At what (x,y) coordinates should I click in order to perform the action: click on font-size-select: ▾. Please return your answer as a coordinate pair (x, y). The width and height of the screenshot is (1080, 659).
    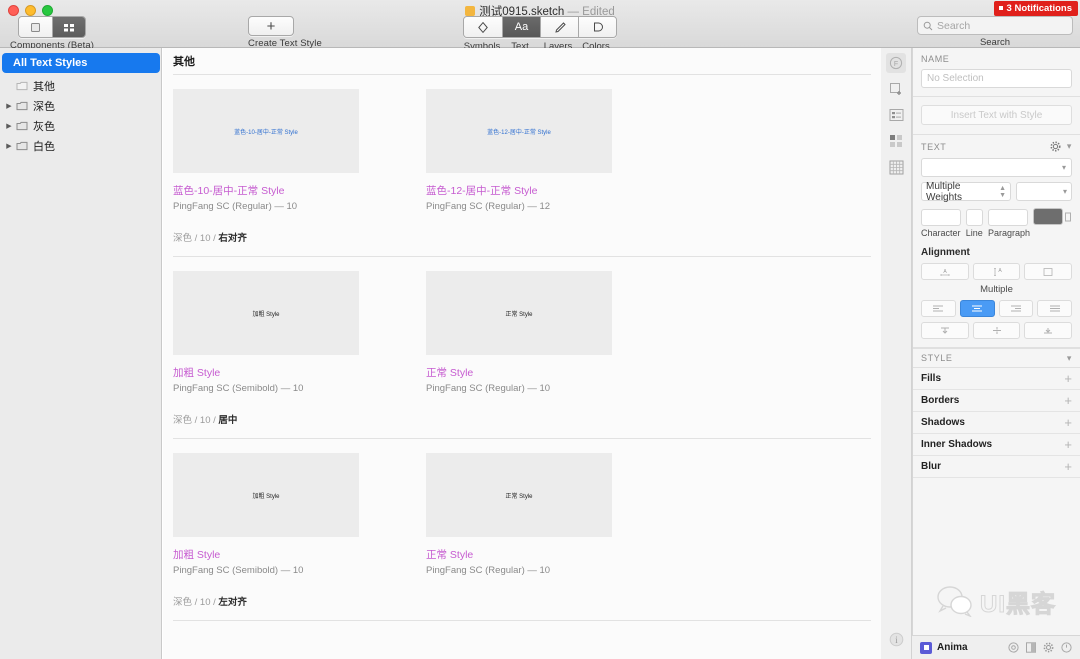
    Looking at the image, I should click on (1044, 191).